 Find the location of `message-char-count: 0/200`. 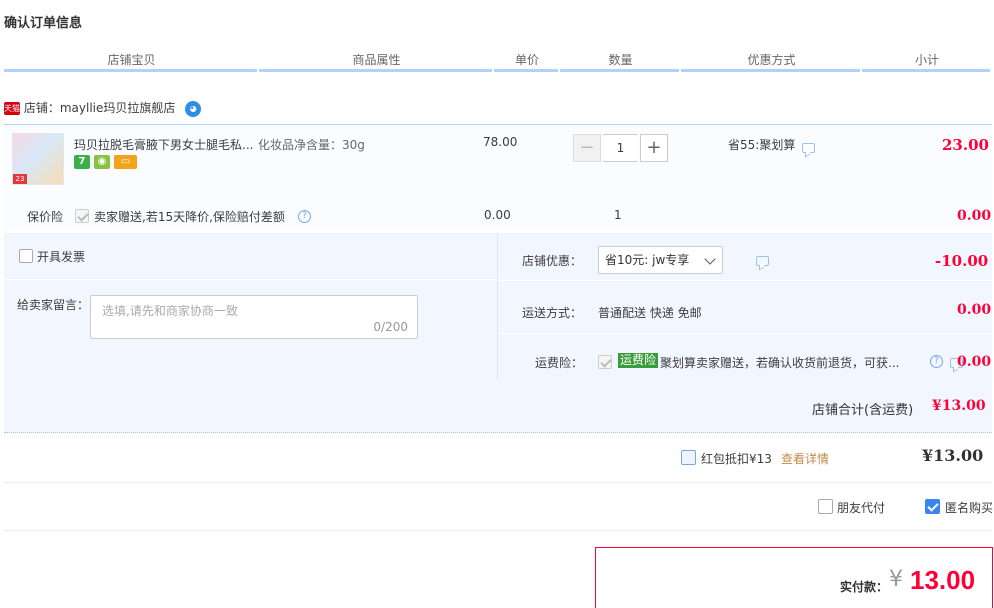

message-char-count: 0/200 is located at coordinates (390, 327).